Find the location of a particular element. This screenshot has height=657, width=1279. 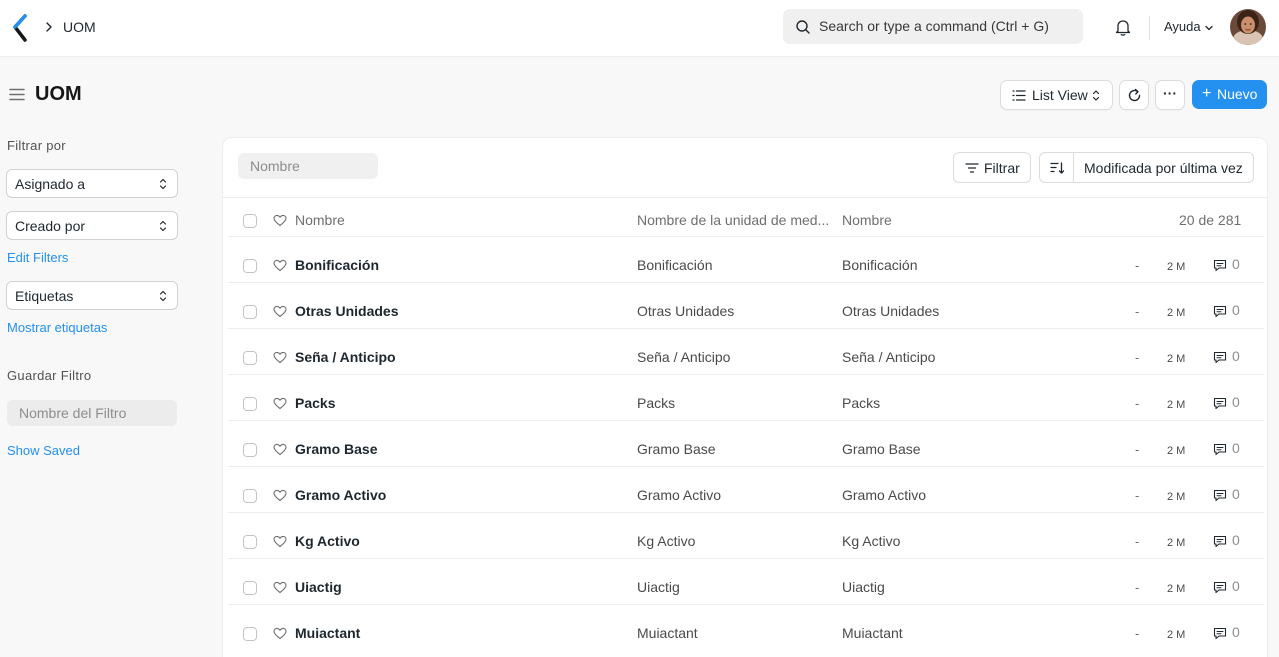

more-actions-button: ··· is located at coordinates (1170, 95).